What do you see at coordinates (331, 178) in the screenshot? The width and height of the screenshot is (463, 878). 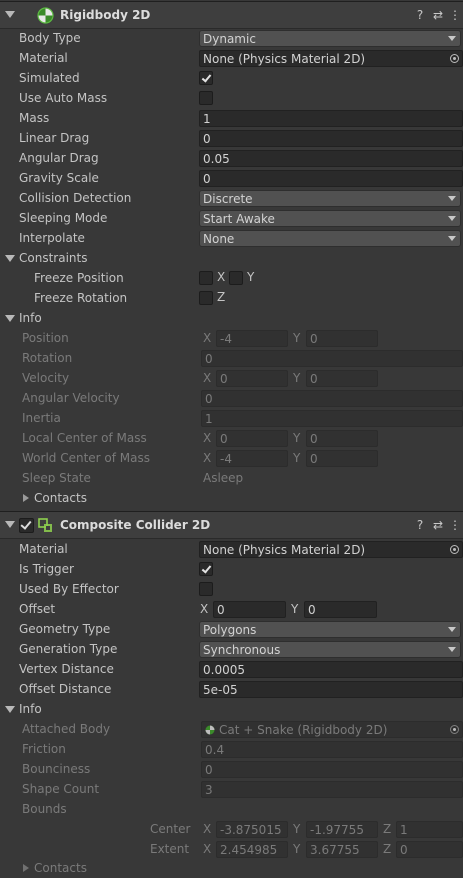 I see `gravity-scale-field: 0` at bounding box center [331, 178].